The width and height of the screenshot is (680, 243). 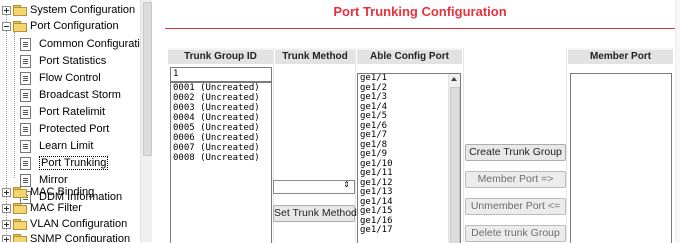 I want to click on tree-item-port-configuration: Port Configuration, so click(x=60, y=26).